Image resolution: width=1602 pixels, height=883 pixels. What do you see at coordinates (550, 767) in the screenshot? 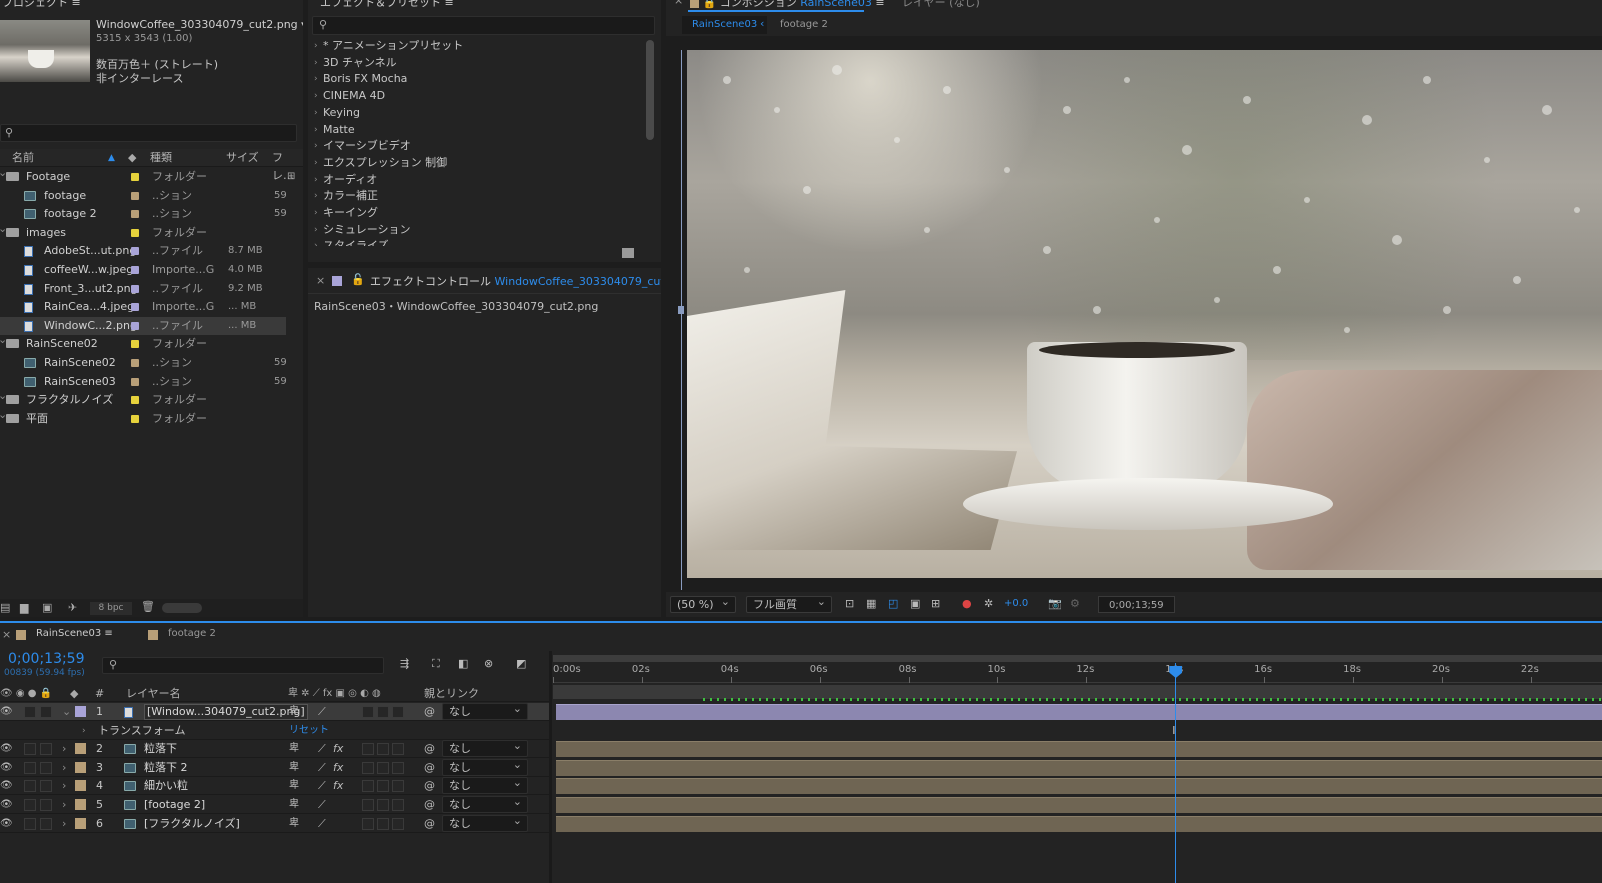
I see `timeline-divider` at bounding box center [550, 767].